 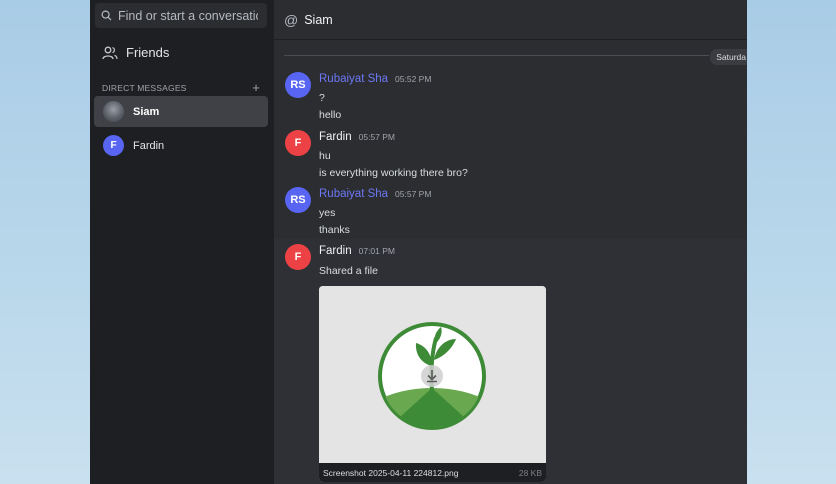 I want to click on search-input, so click(x=188, y=15).